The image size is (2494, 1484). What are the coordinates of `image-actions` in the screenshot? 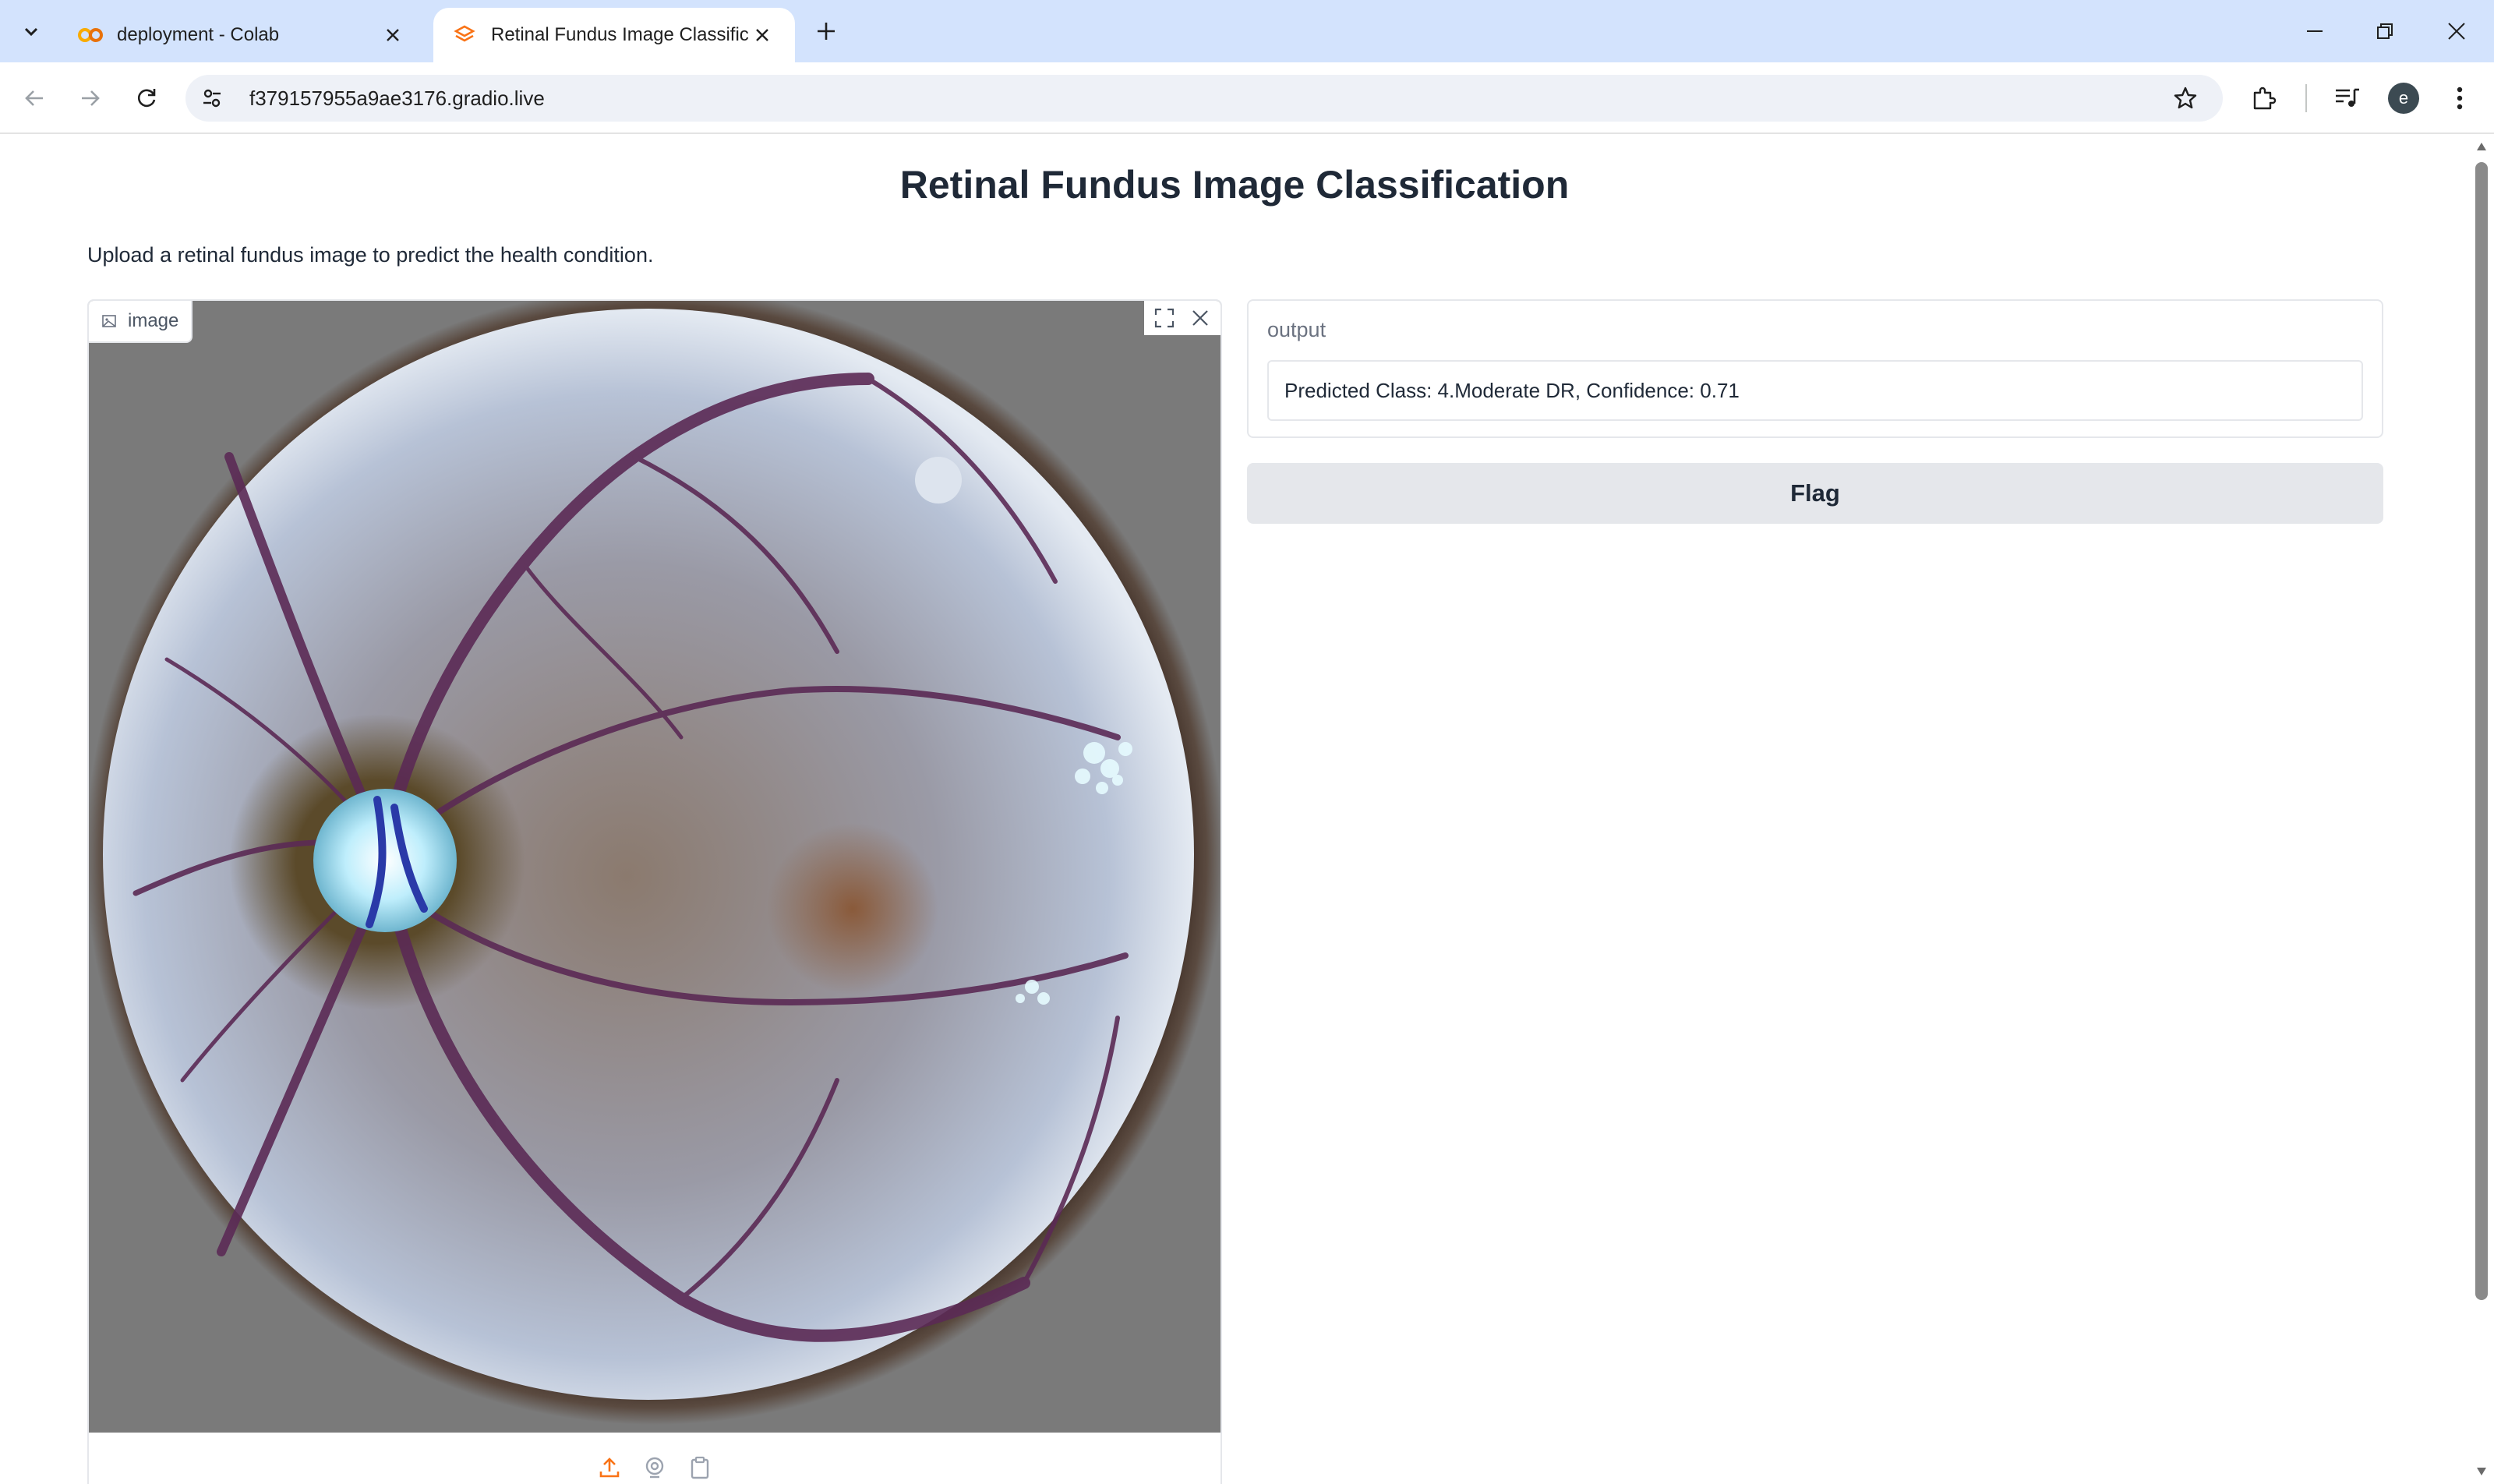 It's located at (1182, 318).